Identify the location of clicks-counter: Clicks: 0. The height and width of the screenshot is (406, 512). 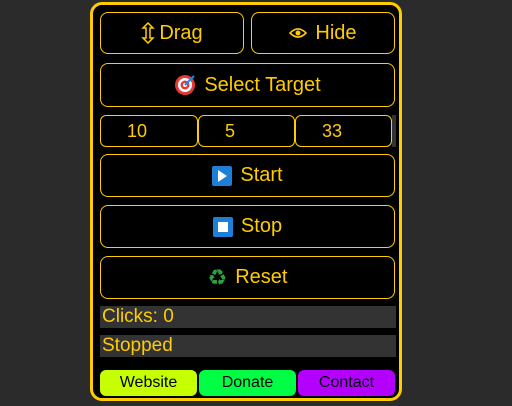
(248, 317).